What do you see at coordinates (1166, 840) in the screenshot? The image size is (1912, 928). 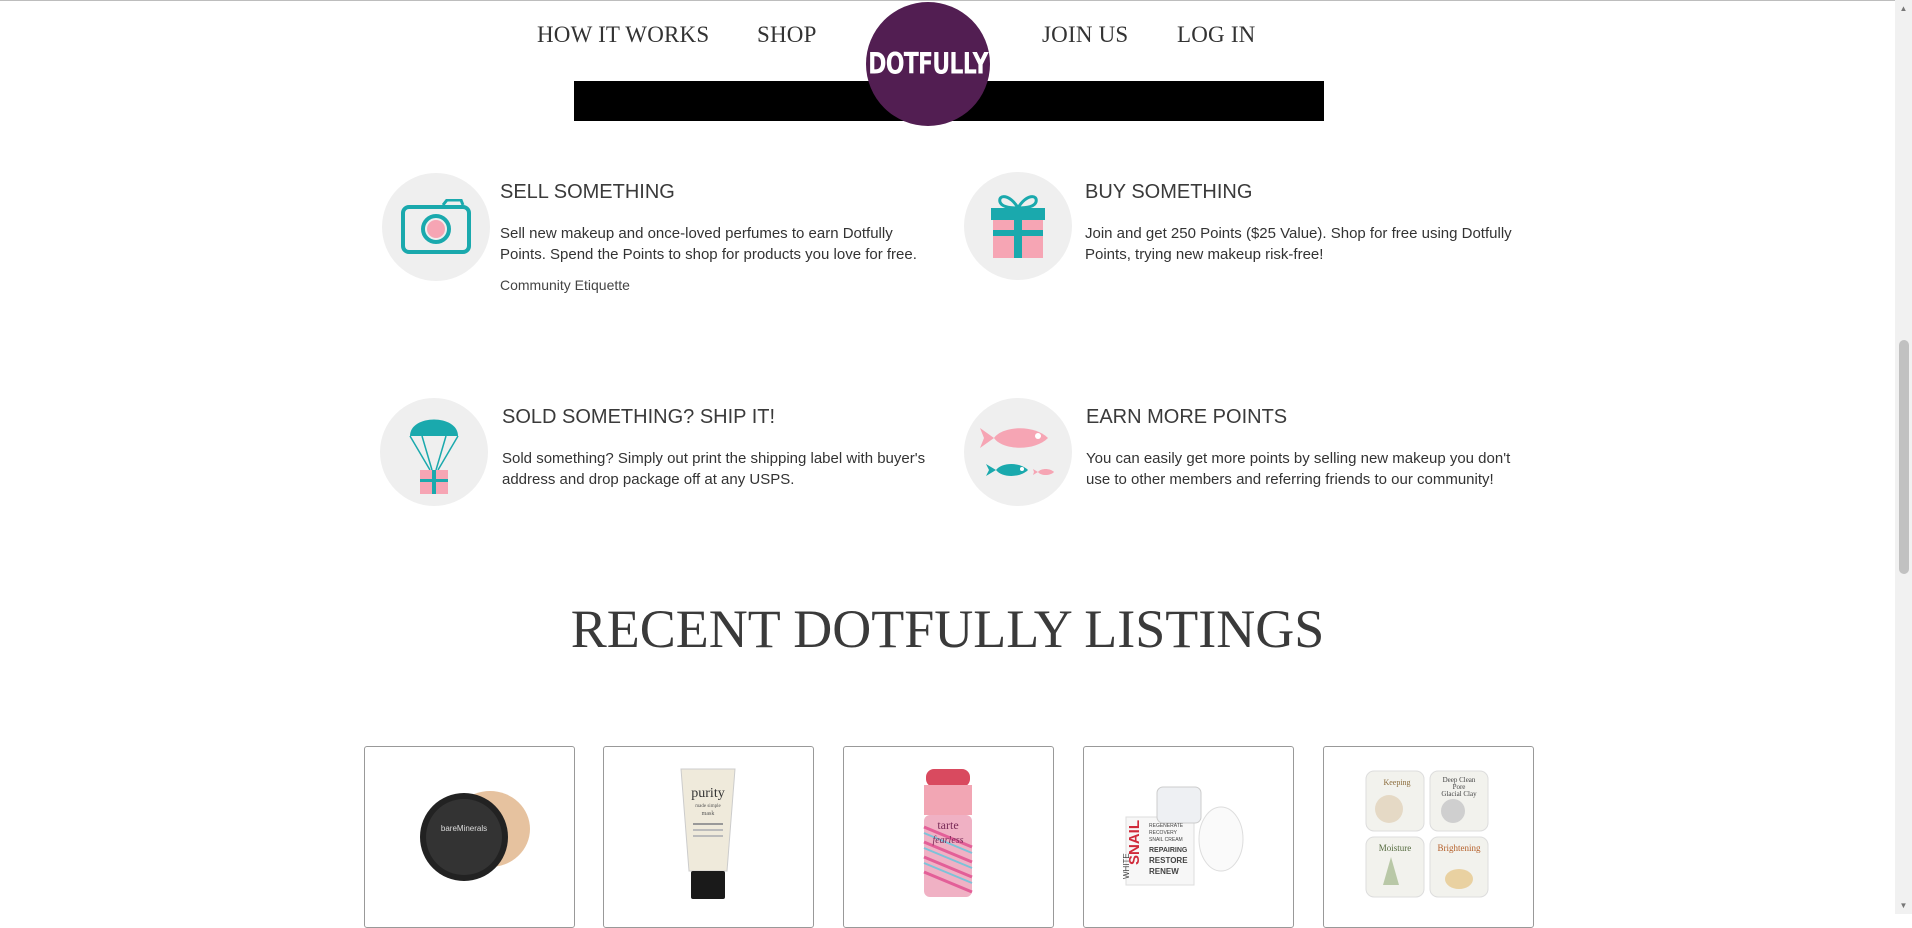 I see `product-label-4e: SNAIL CREAM` at bounding box center [1166, 840].